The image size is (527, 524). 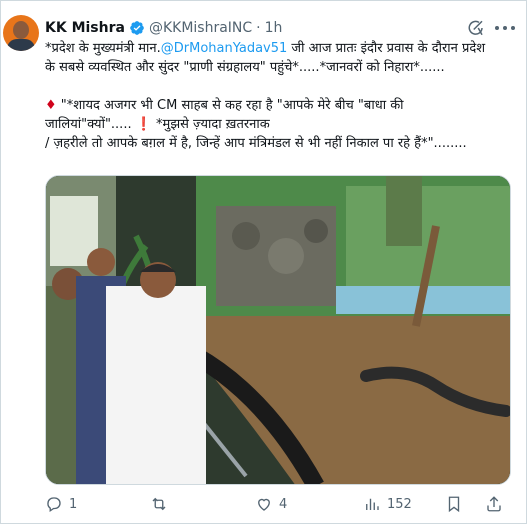 What do you see at coordinates (264, 504) in the screenshot?
I see `heart-icon` at bounding box center [264, 504].